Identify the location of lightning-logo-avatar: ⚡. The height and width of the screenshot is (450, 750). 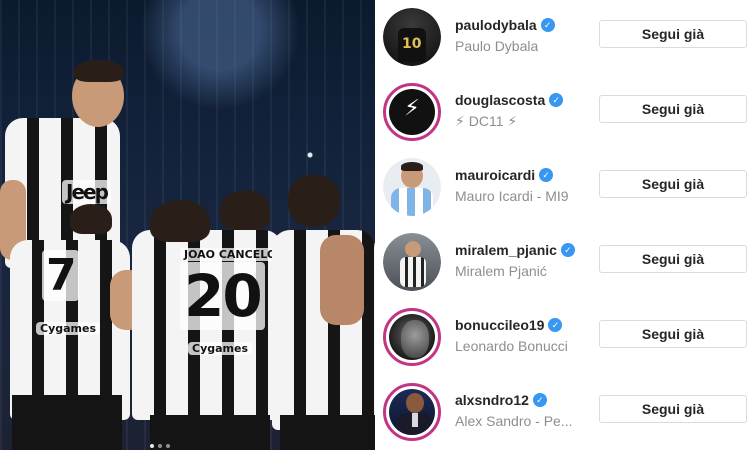
(412, 112).